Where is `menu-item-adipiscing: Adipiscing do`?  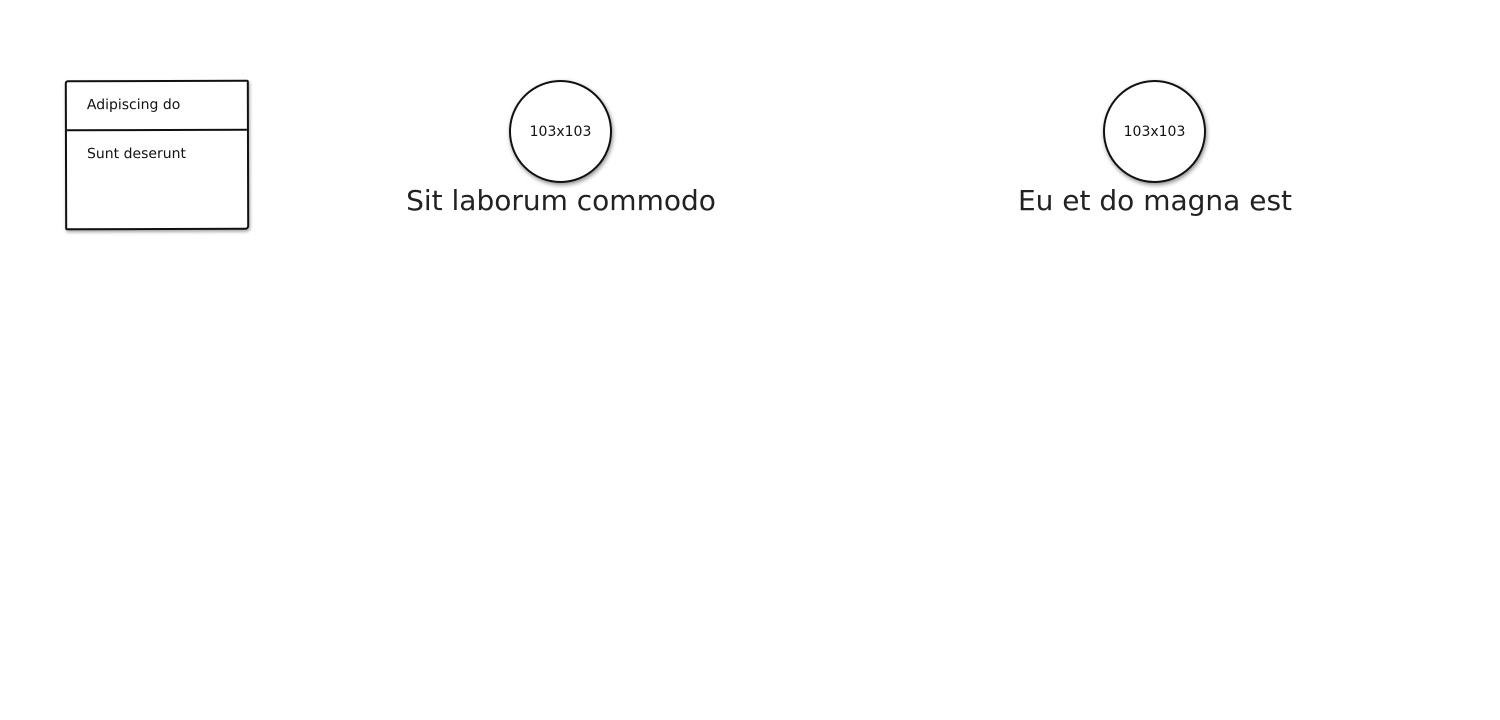
menu-item-adipiscing: Adipiscing do is located at coordinates (156, 106).